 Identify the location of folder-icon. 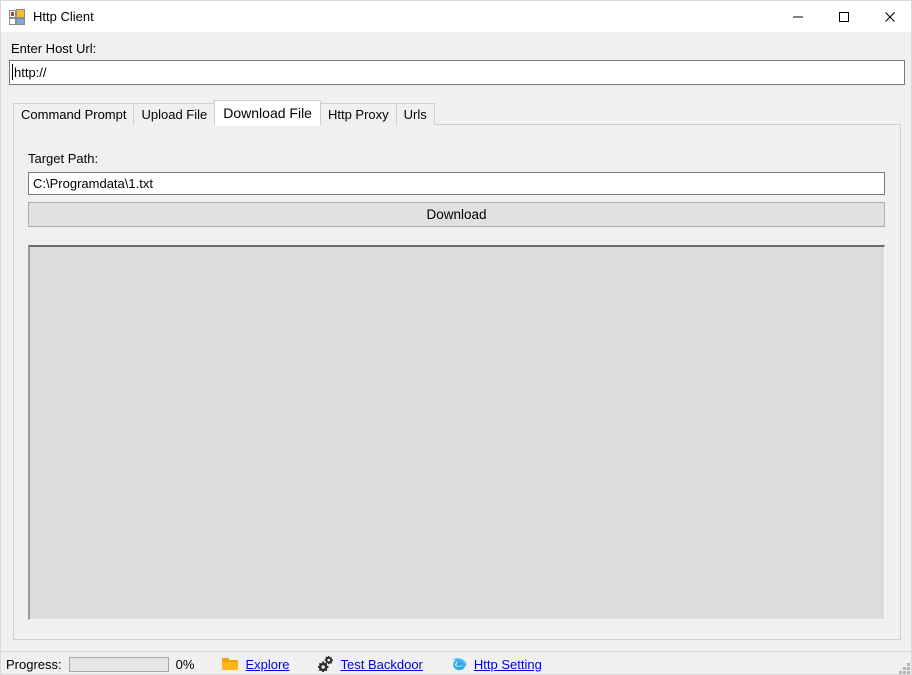
(230, 664).